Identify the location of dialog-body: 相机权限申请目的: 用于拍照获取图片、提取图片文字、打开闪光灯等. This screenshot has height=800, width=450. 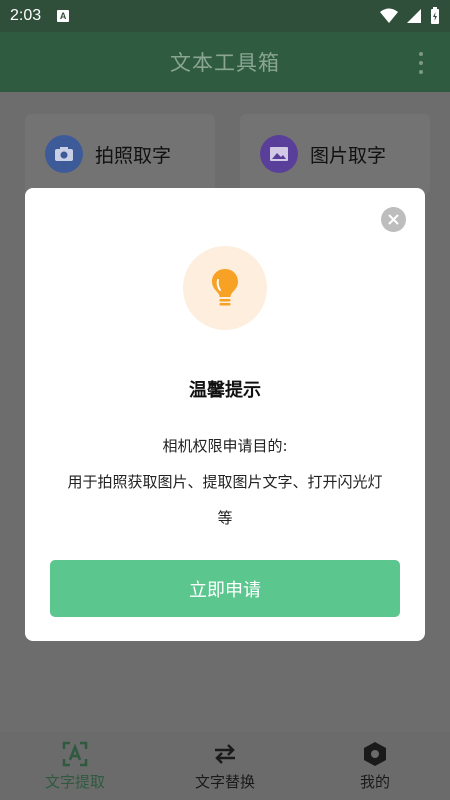
(225, 482).